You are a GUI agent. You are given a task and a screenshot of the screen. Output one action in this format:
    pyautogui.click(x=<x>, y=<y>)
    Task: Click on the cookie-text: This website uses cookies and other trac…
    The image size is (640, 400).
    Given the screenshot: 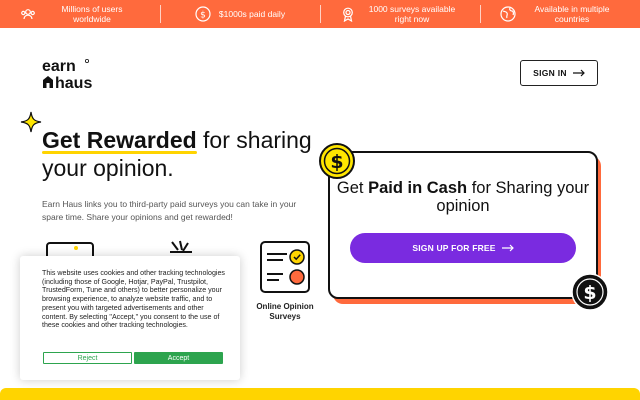 What is the action you would take?
    pyautogui.click(x=133, y=299)
    